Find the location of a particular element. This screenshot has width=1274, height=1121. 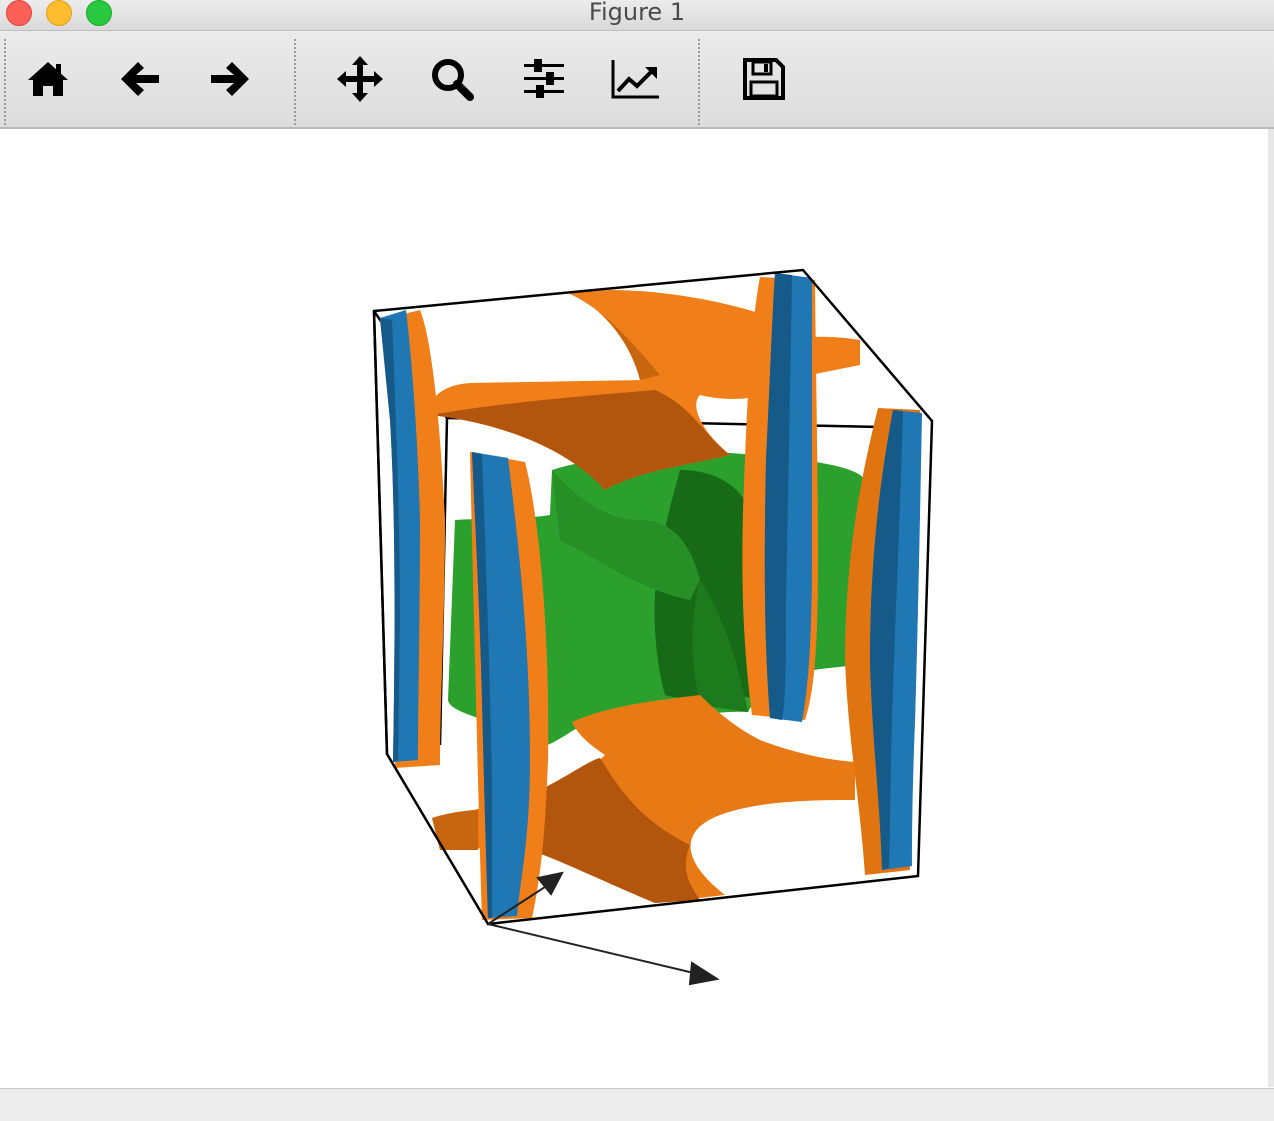

chart-line-icon is located at coordinates (635, 79).